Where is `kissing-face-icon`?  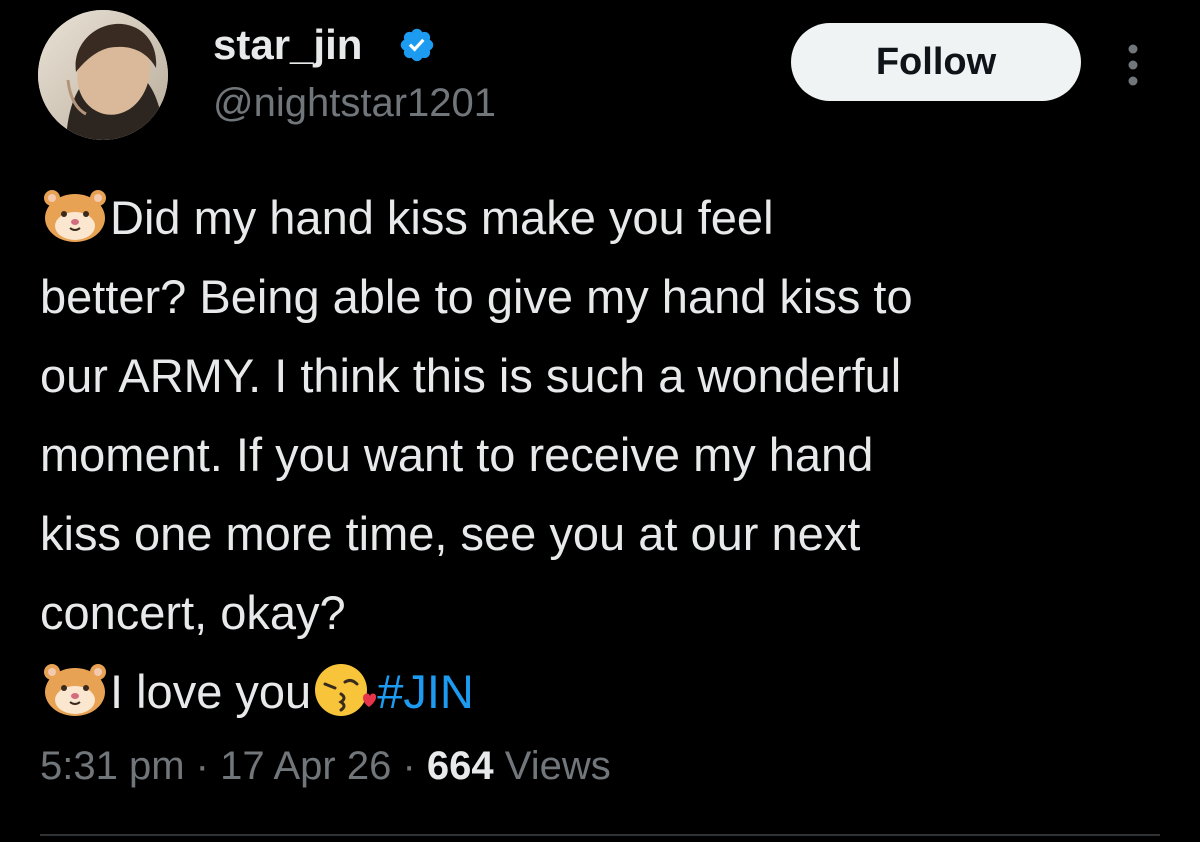 kissing-face-icon is located at coordinates (346, 690).